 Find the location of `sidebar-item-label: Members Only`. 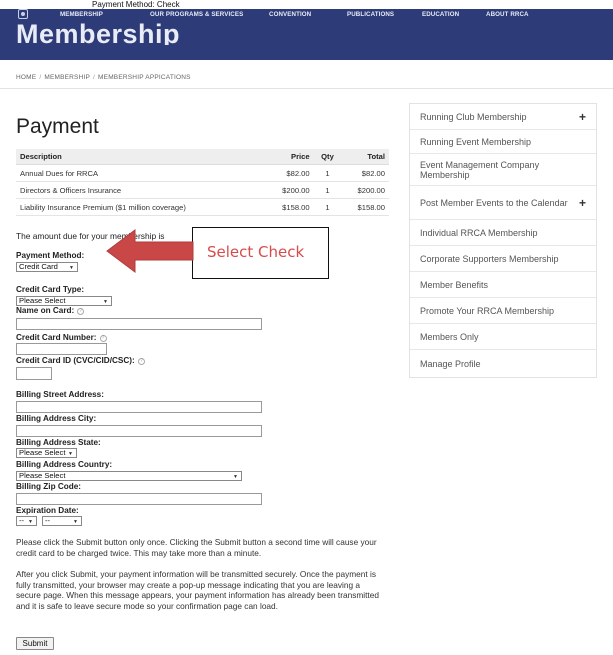

sidebar-item-label: Members Only is located at coordinates (449, 336).